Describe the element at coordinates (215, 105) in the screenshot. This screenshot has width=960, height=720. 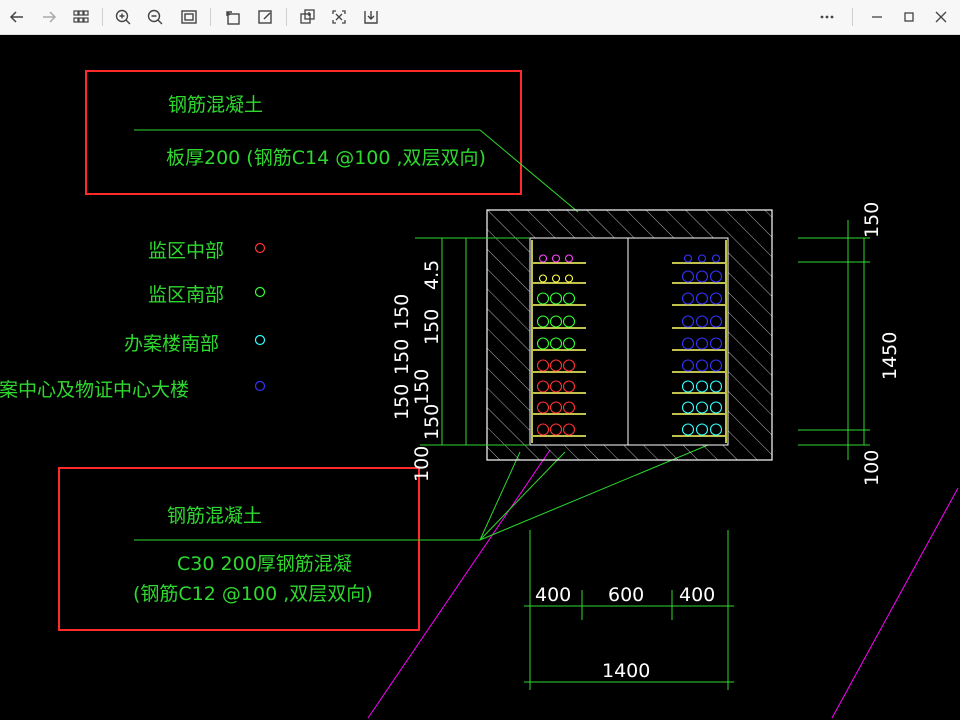
I see `top-note-title: 钢筋混凝土` at that location.